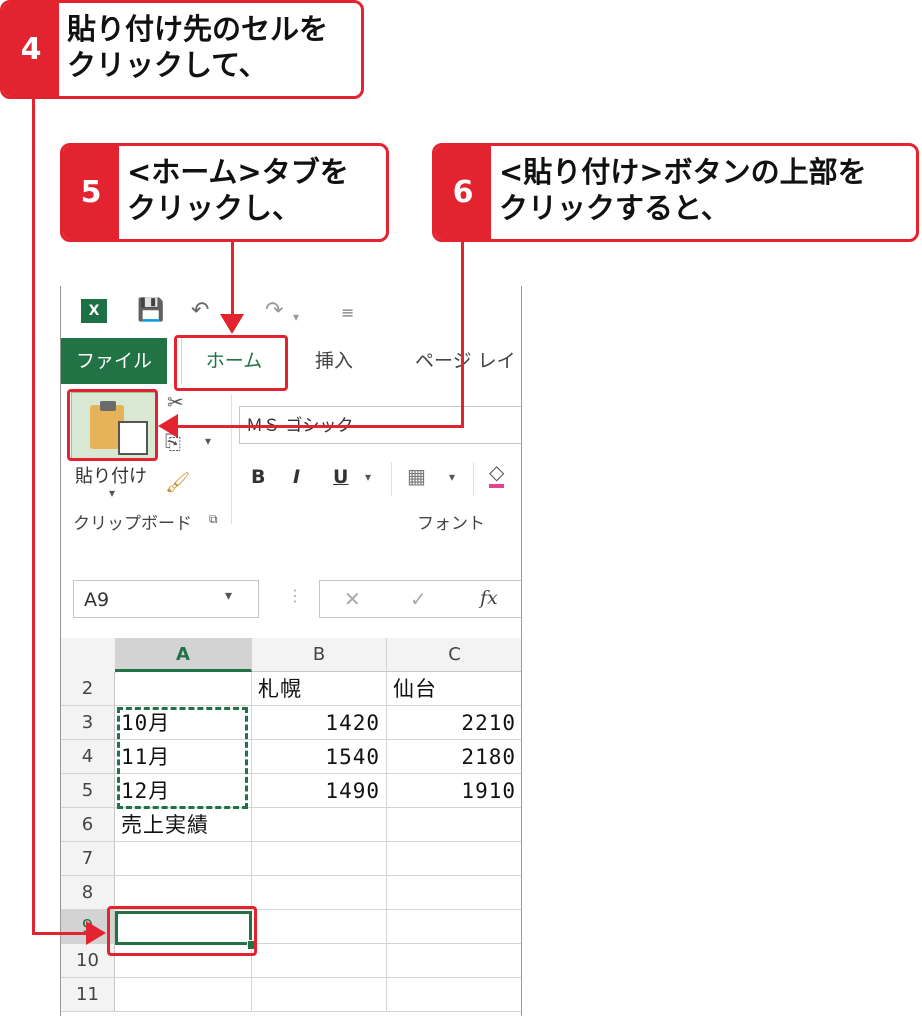 Image resolution: width=922 pixels, height=1016 pixels. What do you see at coordinates (88, 893) in the screenshot?
I see `row-header: 8` at bounding box center [88, 893].